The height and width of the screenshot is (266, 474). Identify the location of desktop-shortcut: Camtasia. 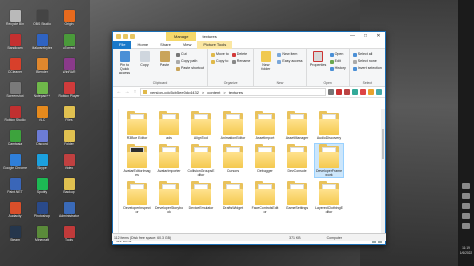
(15, 141).